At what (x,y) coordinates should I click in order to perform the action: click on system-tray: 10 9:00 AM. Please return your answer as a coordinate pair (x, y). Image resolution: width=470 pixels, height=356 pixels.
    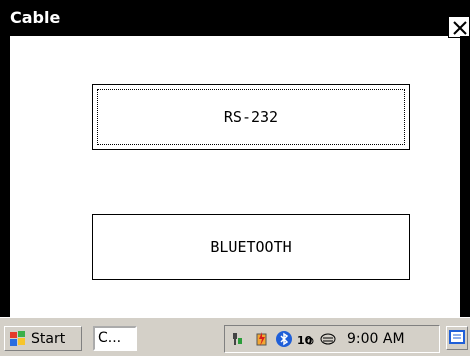
    Looking at the image, I should click on (332, 339).